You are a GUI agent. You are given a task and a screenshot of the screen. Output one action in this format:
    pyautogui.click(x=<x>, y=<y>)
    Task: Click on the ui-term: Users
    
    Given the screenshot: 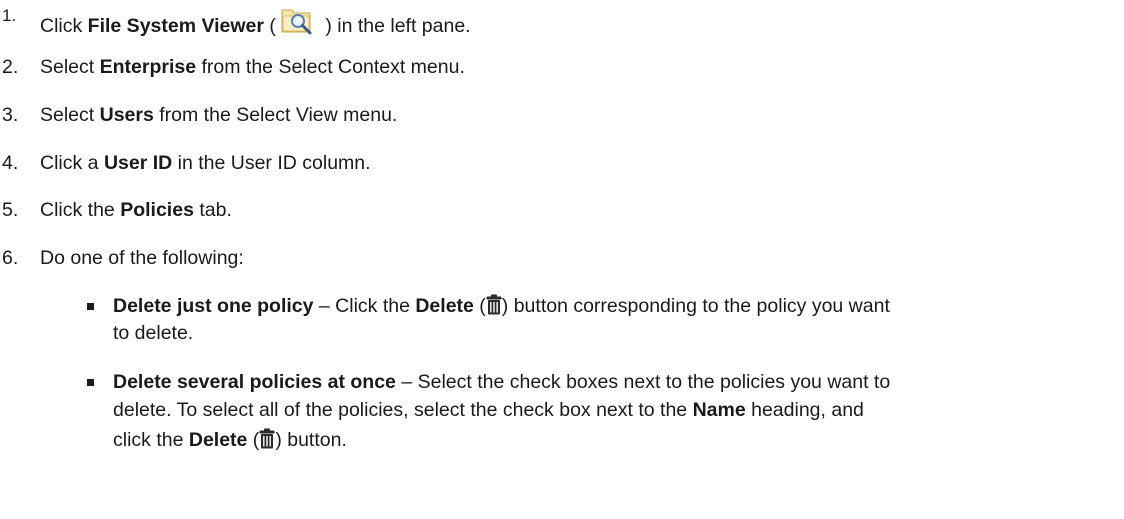 What is the action you would take?
    pyautogui.click(x=126, y=115)
    